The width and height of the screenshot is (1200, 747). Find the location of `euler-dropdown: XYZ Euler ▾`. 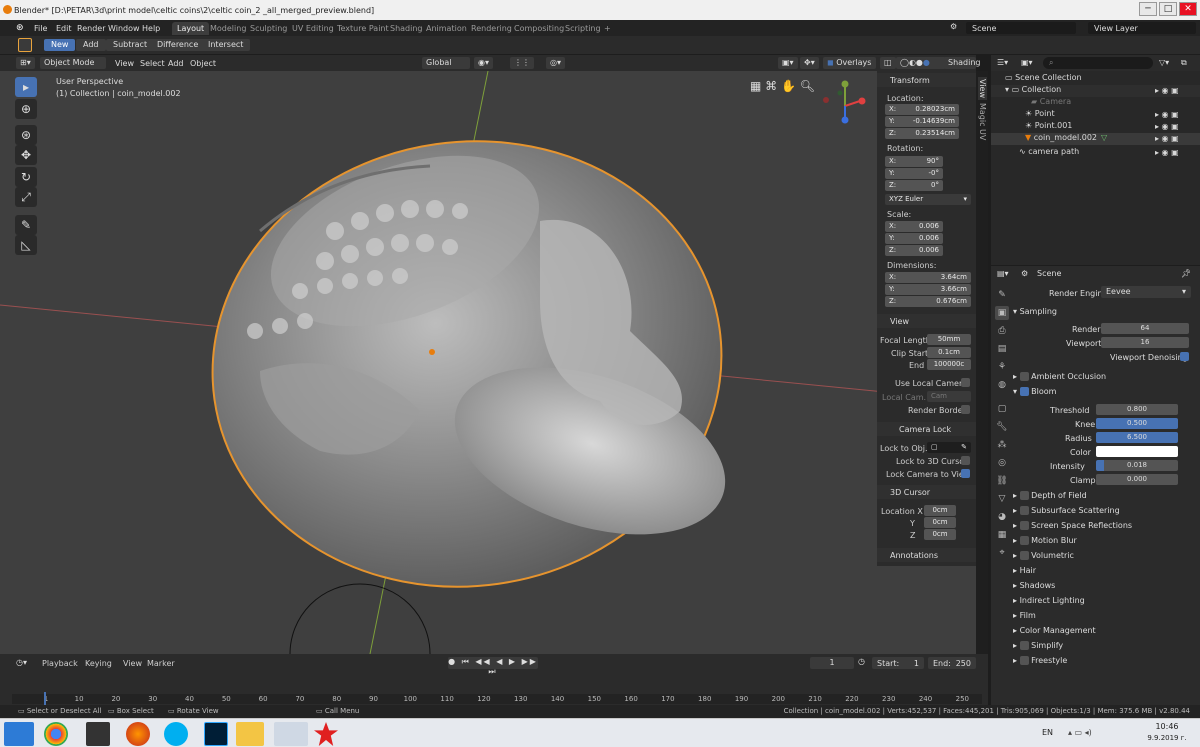

euler-dropdown: XYZ Euler ▾ is located at coordinates (928, 199).